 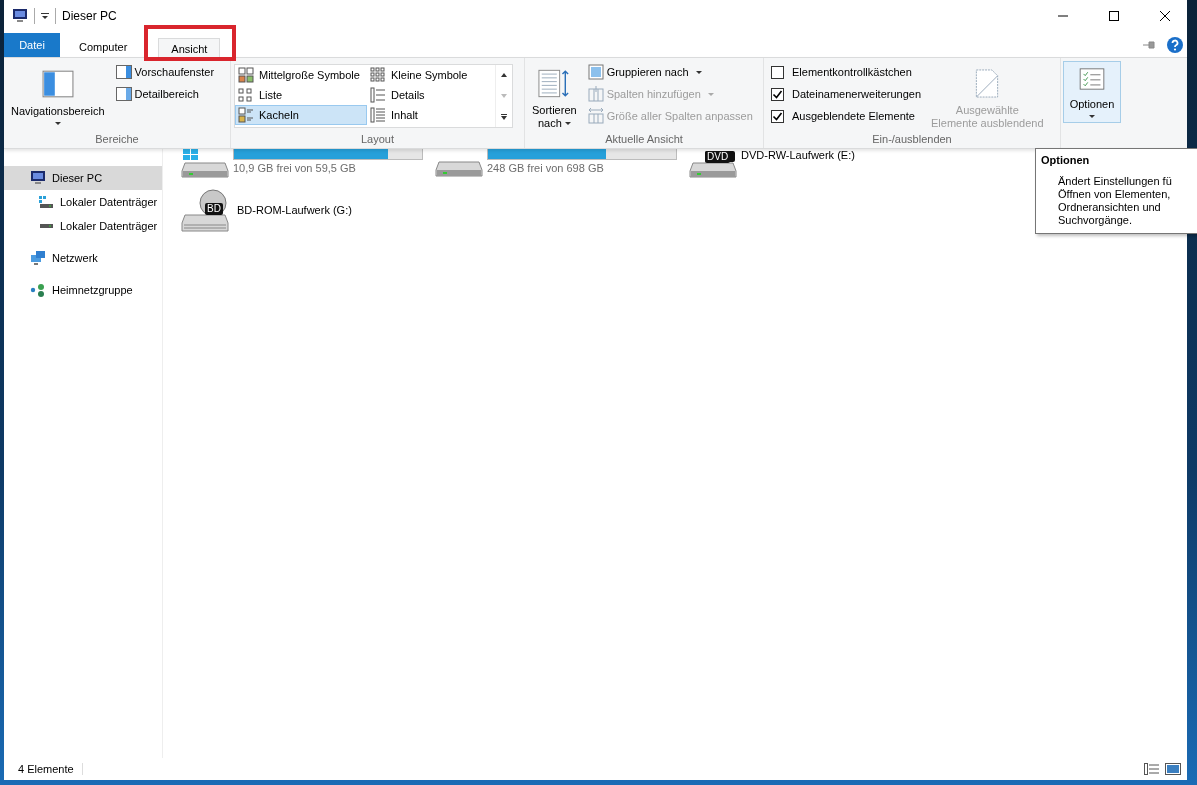 I want to click on view-option-button: Gruppieren nach, so click(x=670, y=72).